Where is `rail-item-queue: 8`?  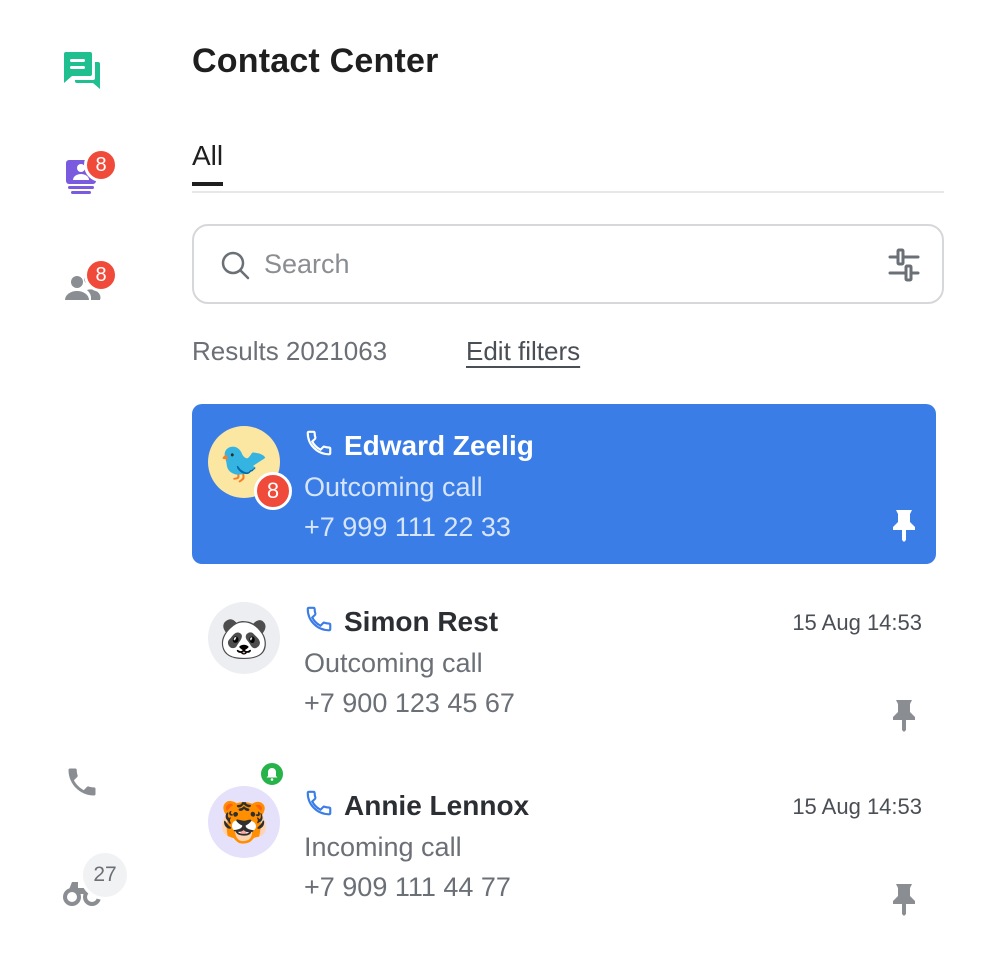
rail-item-queue: 8 is located at coordinates (87, 176).